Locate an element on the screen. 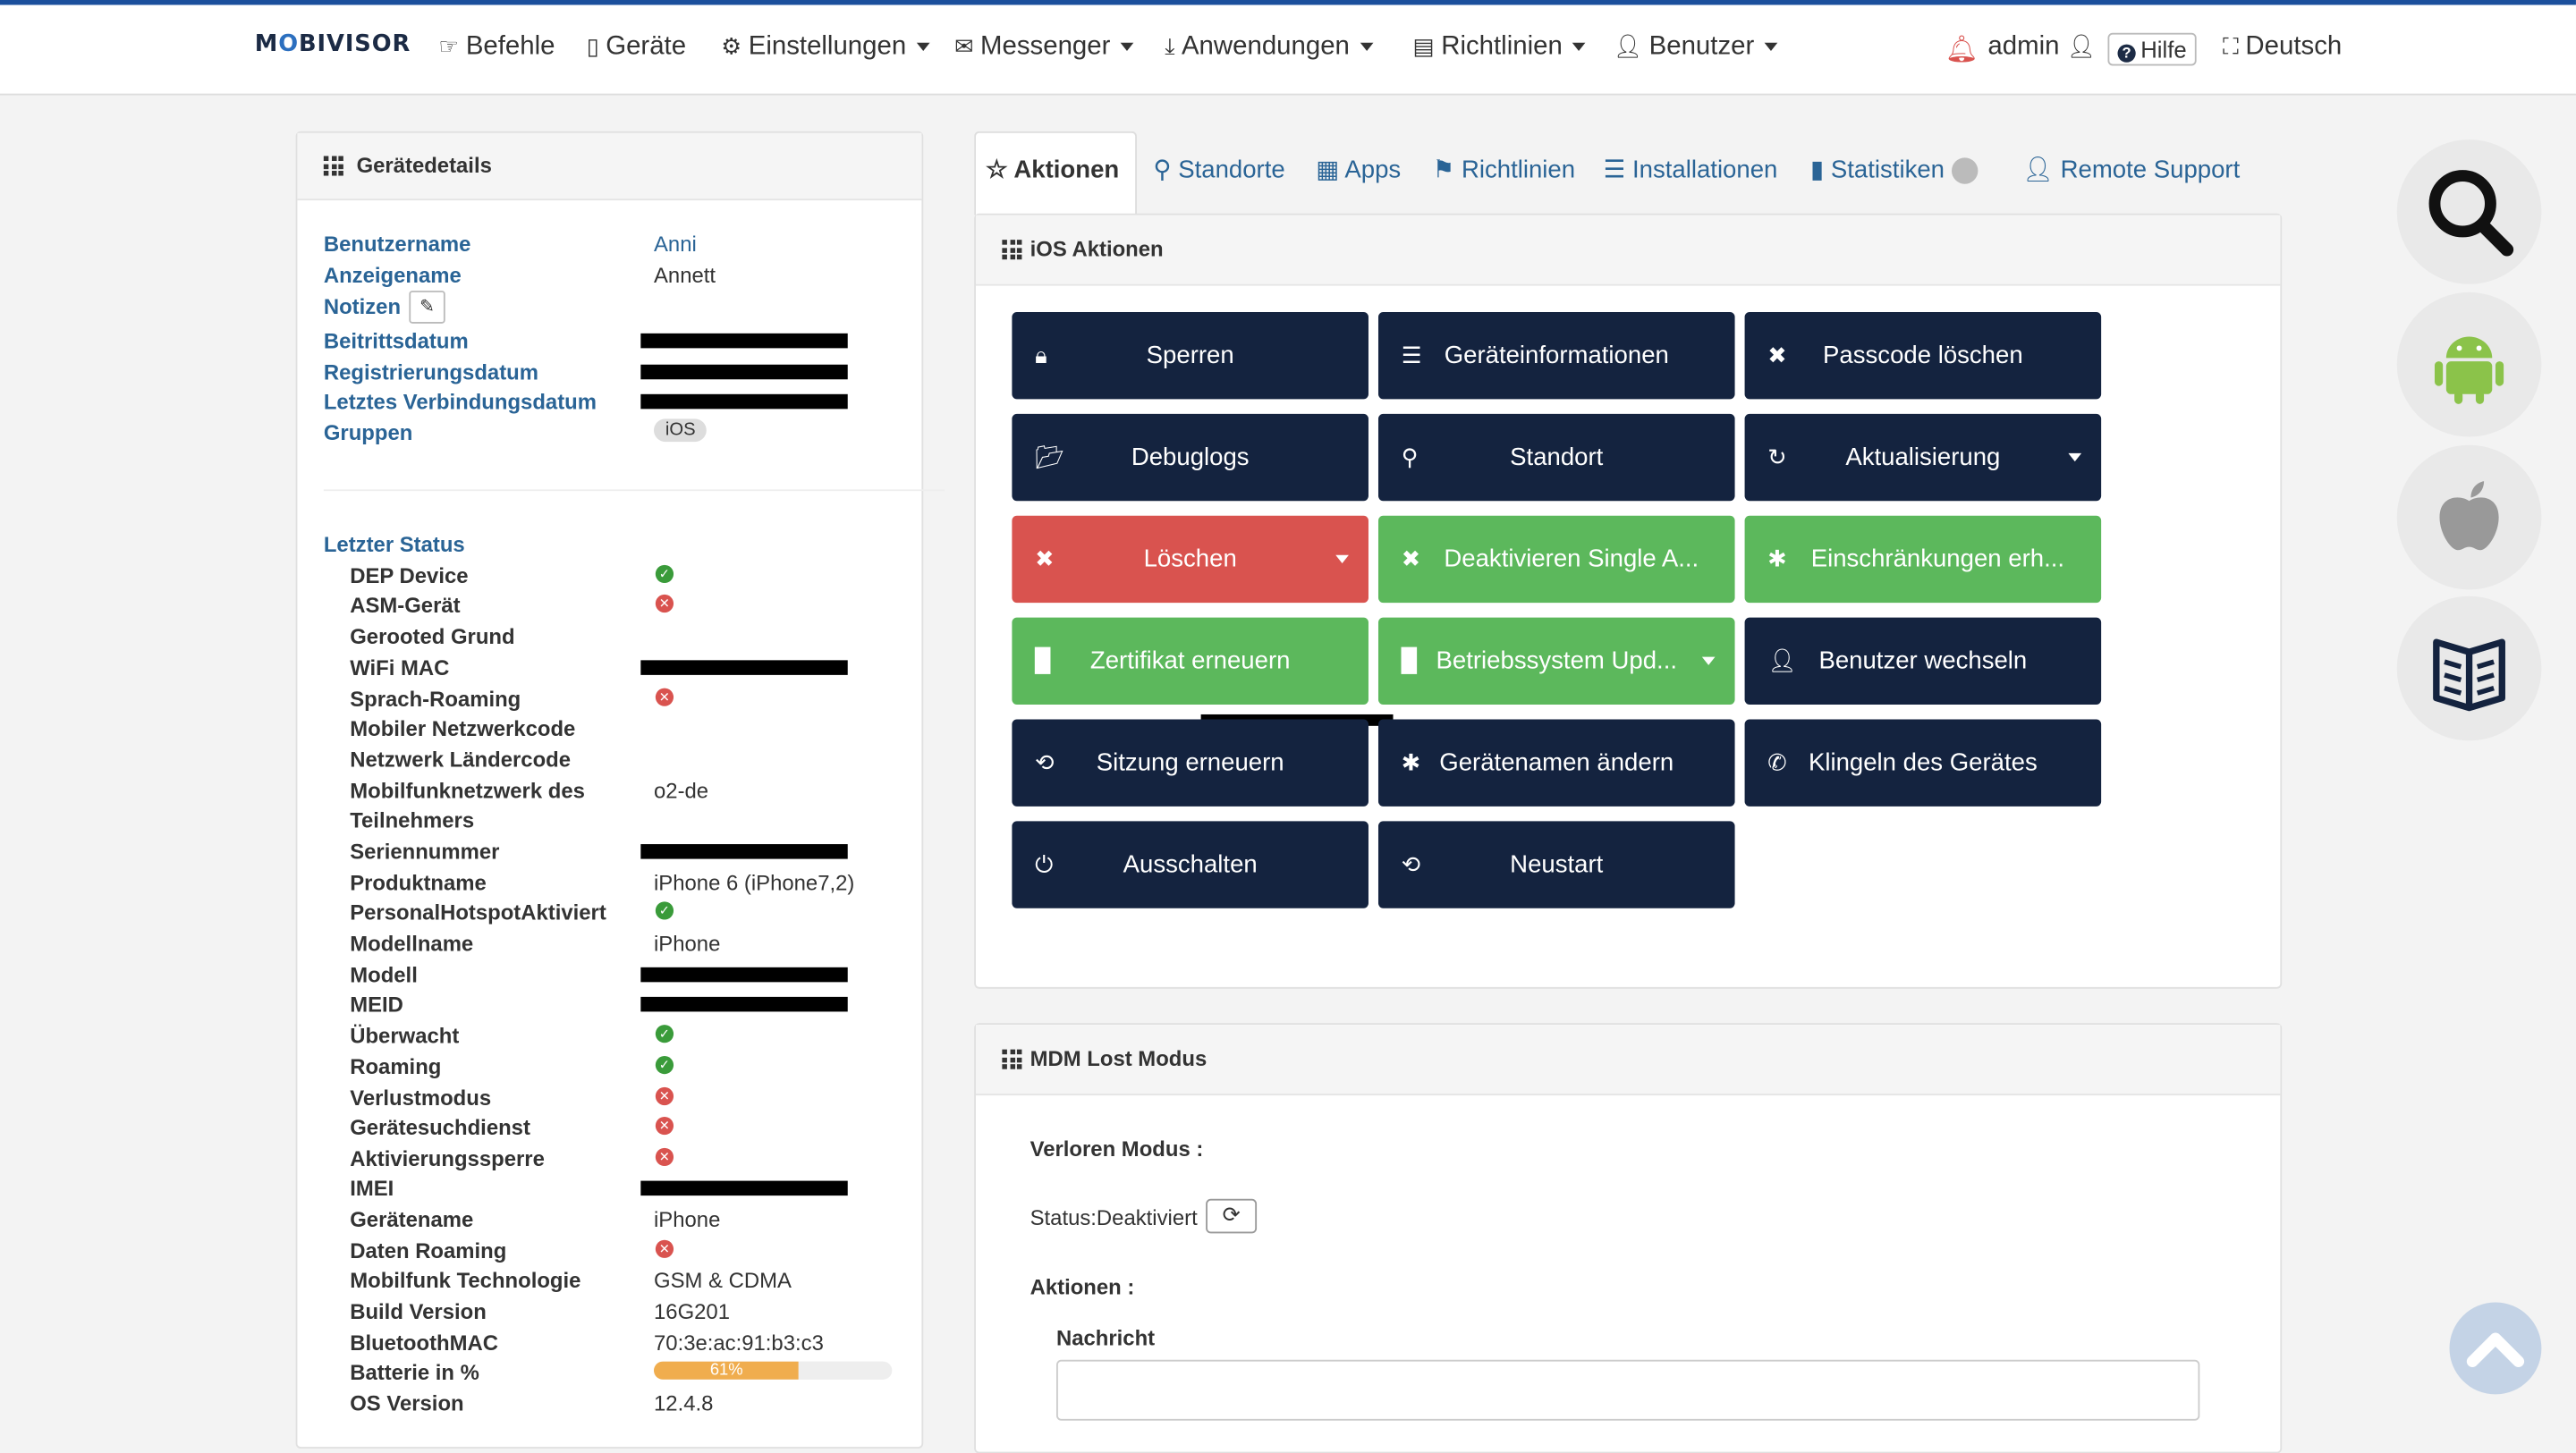  device-details-title: Gerätedetails is located at coordinates (424, 165).